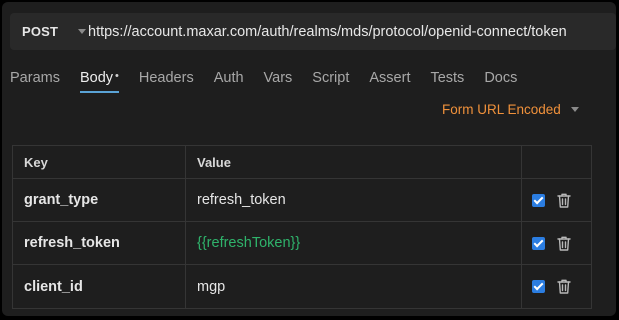 The width and height of the screenshot is (619, 320). I want to click on tab-label: Params, so click(35, 78).